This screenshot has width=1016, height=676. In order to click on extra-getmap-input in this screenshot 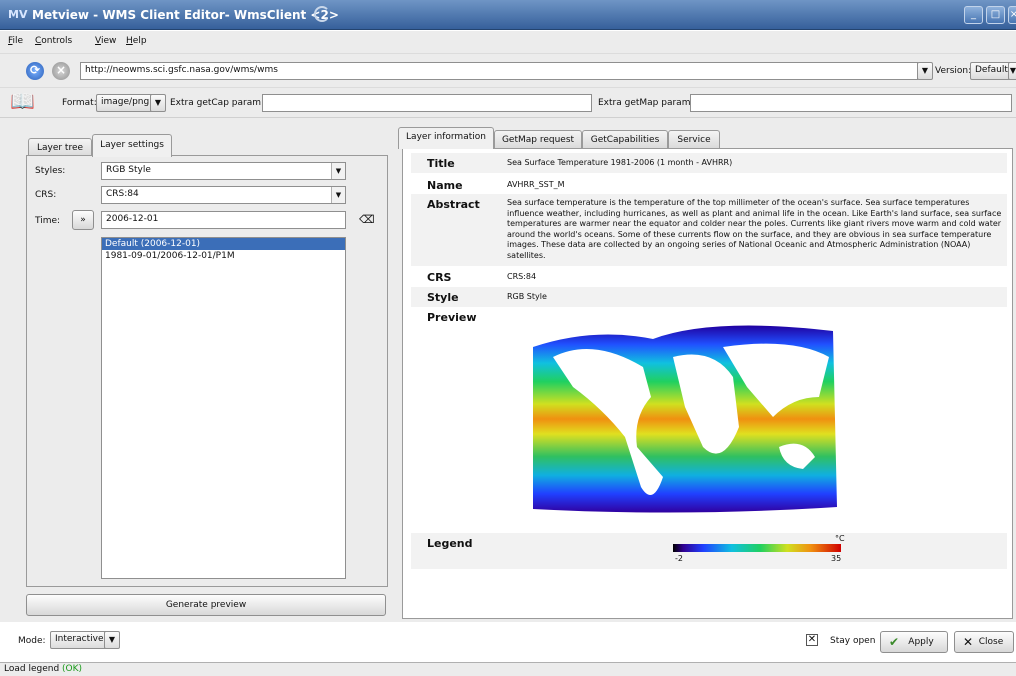, I will do `click(851, 103)`.